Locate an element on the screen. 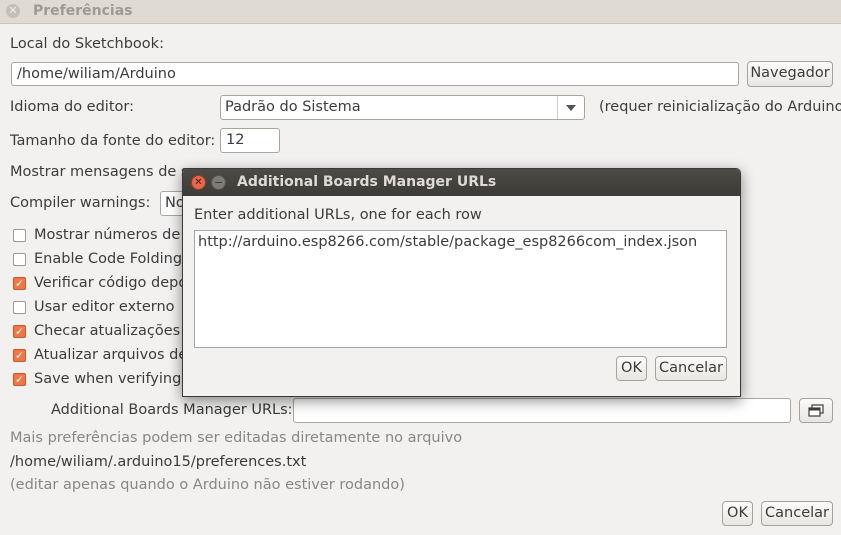 This screenshot has height=535, width=841. window-list-icon is located at coordinates (816, 410).